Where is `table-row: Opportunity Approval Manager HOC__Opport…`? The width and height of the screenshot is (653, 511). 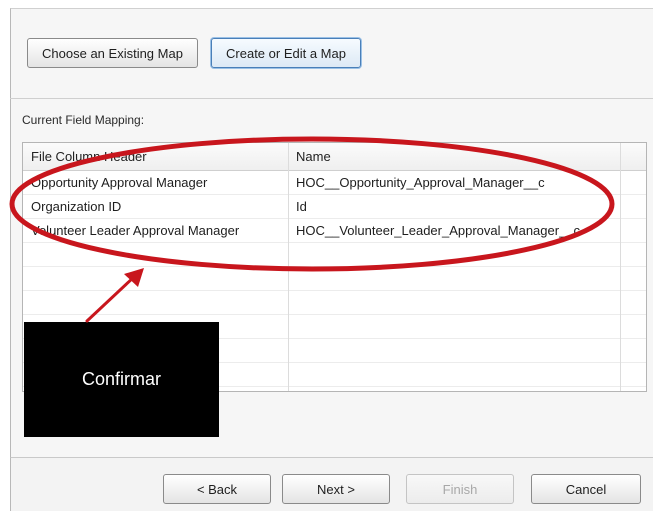 table-row: Opportunity Approval Manager HOC__Opport… is located at coordinates (334, 183).